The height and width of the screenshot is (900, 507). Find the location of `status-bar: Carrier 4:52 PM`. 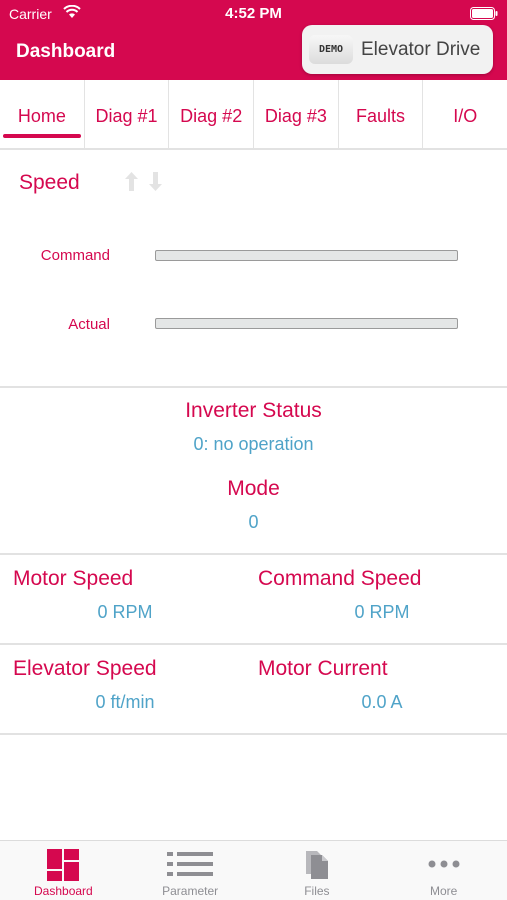

status-bar: Carrier 4:52 PM is located at coordinates (253, 14).